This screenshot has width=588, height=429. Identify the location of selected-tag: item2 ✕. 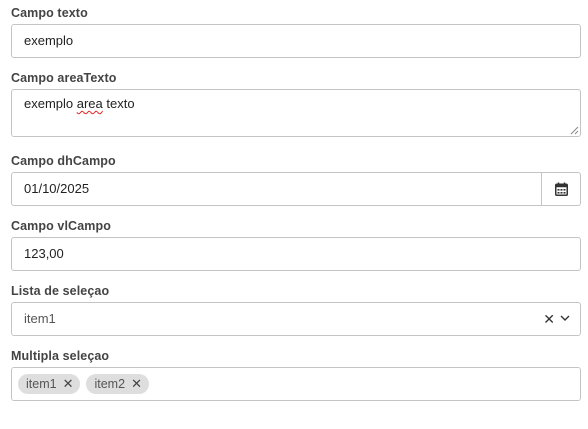
(117, 384).